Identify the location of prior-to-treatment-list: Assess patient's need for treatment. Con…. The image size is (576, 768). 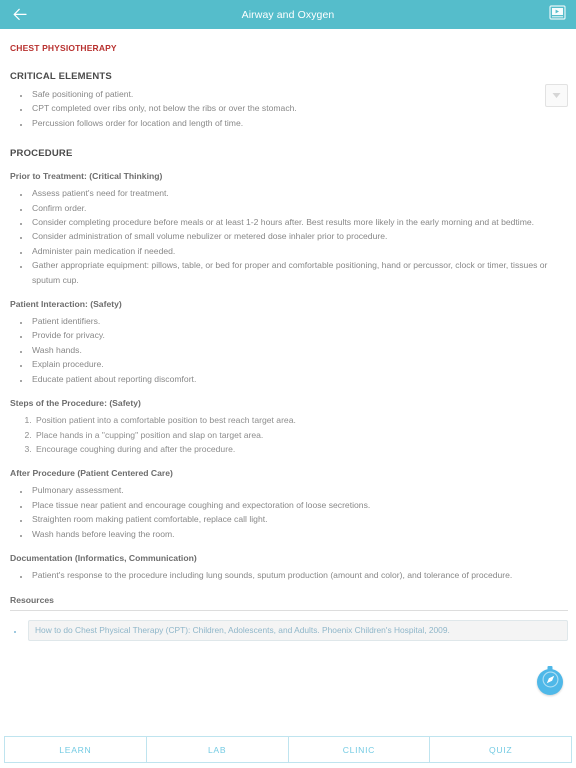
(288, 236).